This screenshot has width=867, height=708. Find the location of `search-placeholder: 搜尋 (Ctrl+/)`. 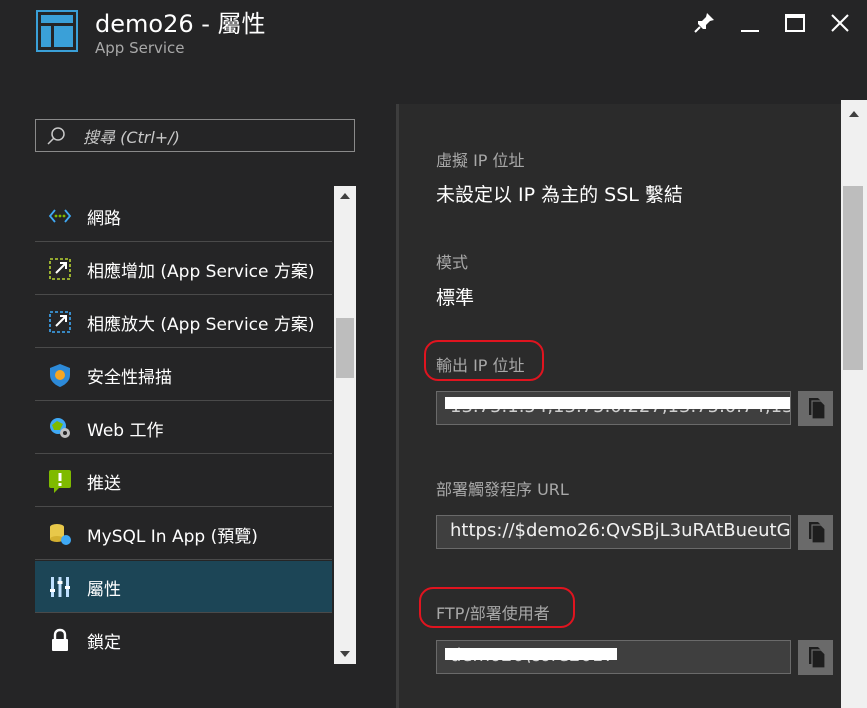

search-placeholder: 搜尋 (Ctrl+/) is located at coordinates (131, 137).